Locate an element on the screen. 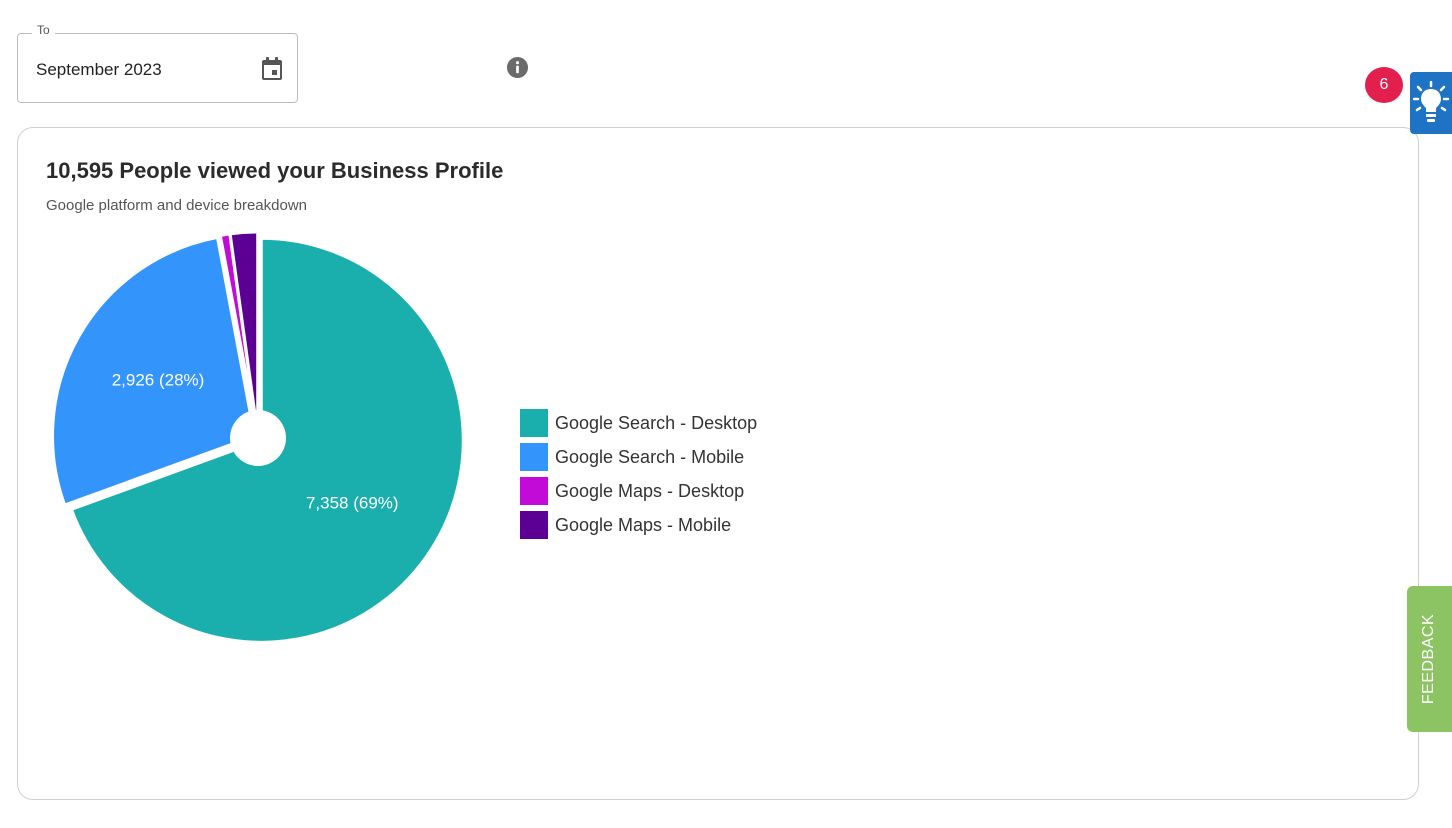  pie-chart: 7,358 (69%) 2,926 (28%) is located at coordinates (258, 437).